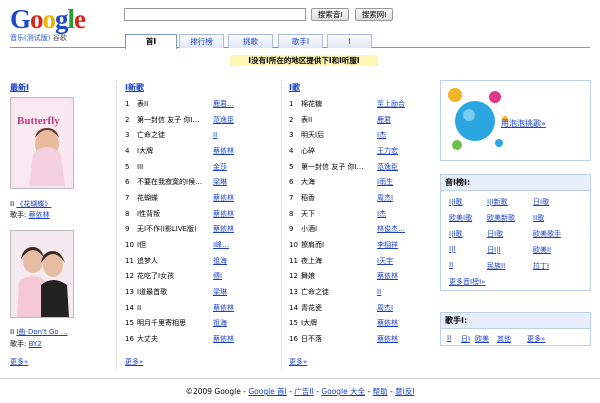 This screenshot has width=600, height=403. What do you see at coordinates (374, 14) in the screenshot?
I see `search-web-button: 搜索网I` at bounding box center [374, 14].